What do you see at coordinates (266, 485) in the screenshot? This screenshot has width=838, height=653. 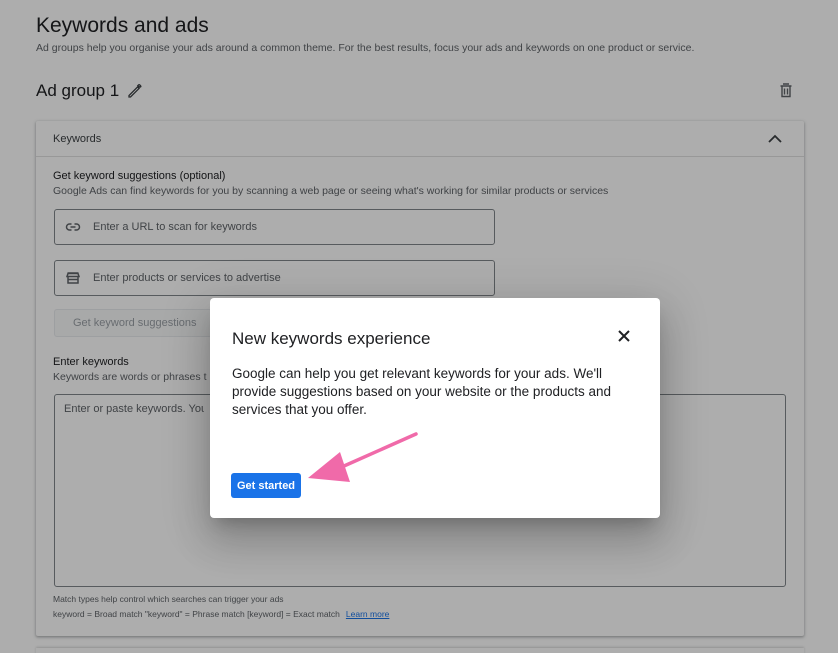 I see `get-started-button: Get started` at bounding box center [266, 485].